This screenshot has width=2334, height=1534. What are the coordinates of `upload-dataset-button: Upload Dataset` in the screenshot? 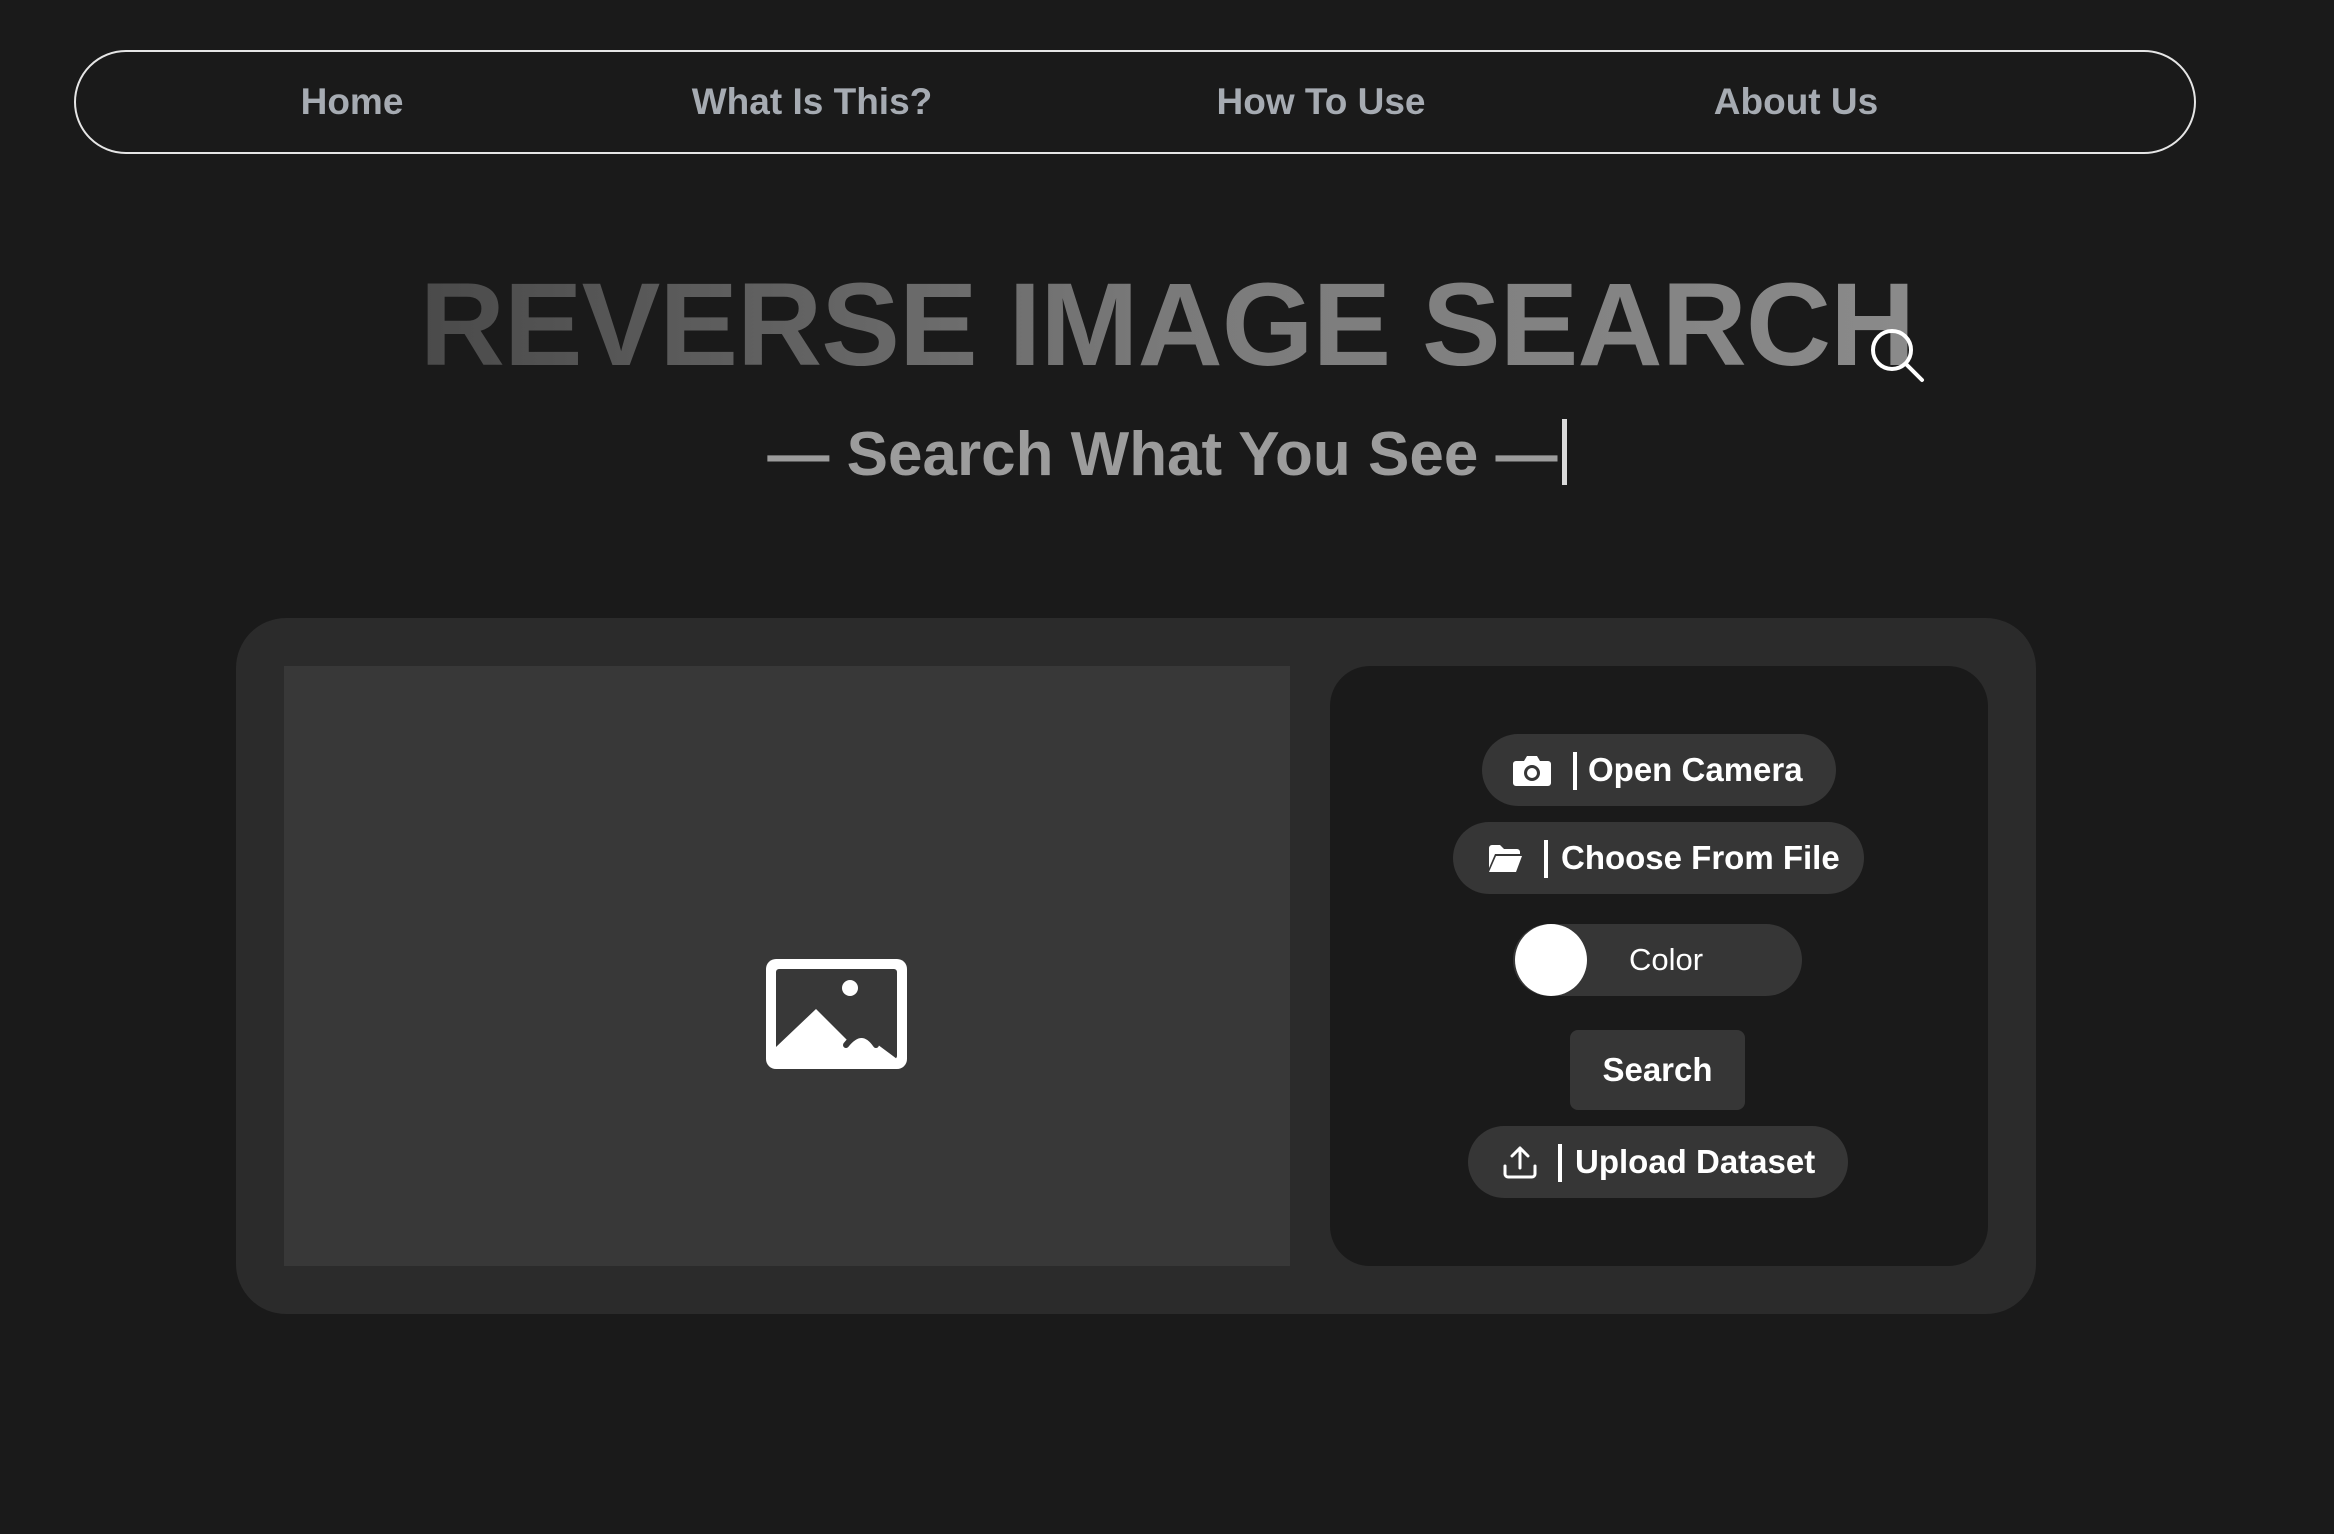 It's located at (1658, 1162).